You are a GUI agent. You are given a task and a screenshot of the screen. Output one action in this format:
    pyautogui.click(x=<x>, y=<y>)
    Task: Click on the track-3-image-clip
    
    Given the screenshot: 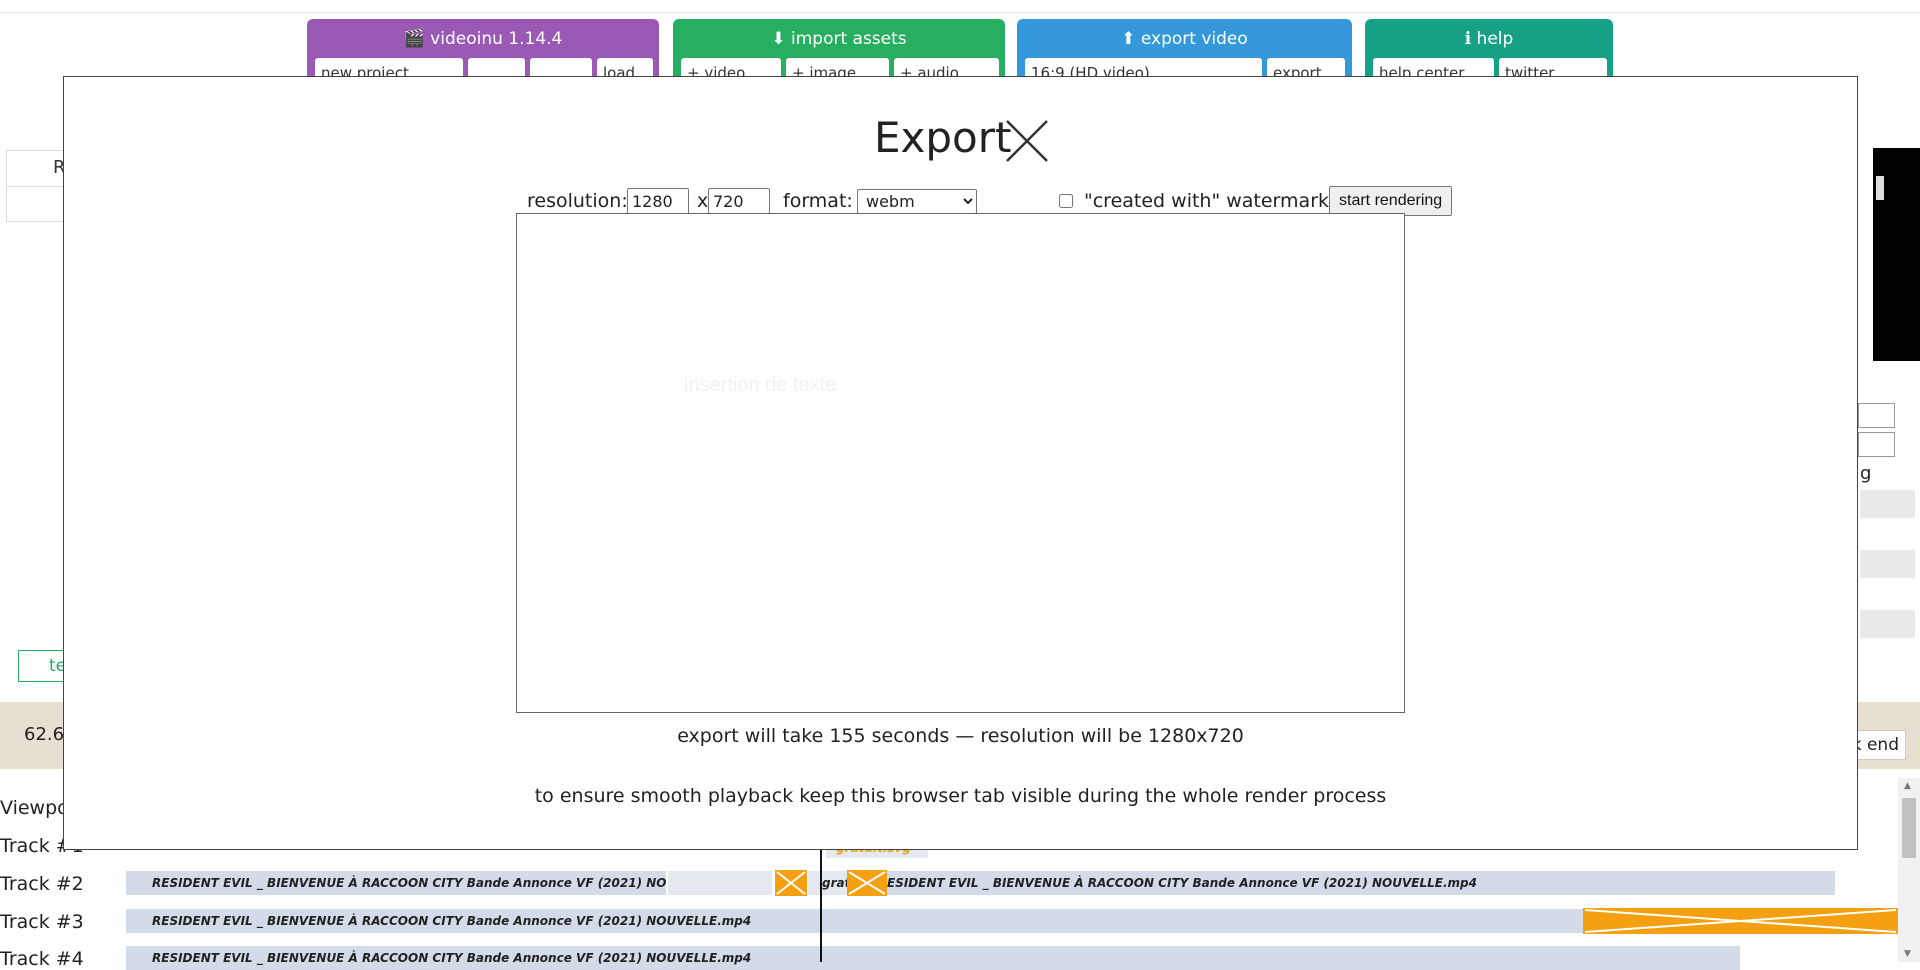 What is the action you would take?
    pyautogui.click(x=1740, y=921)
    